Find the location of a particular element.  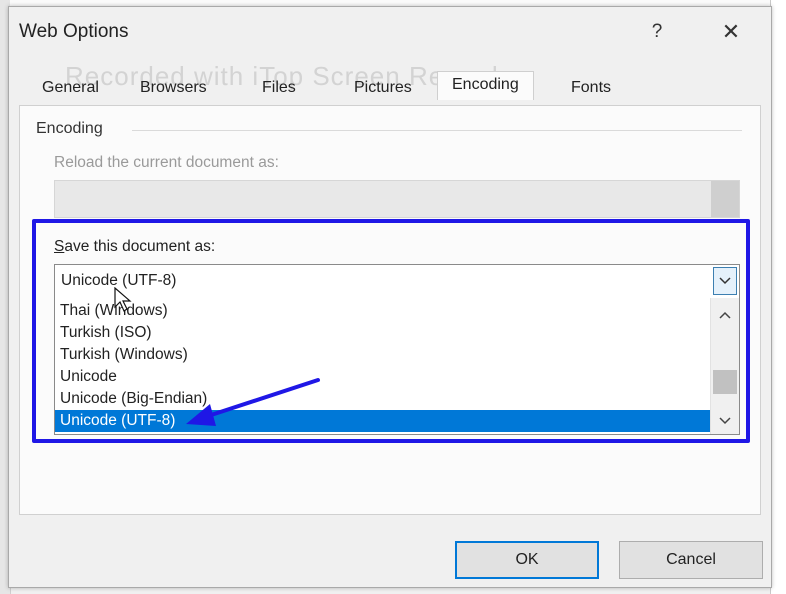

reload-dropdown-button is located at coordinates (725, 199).